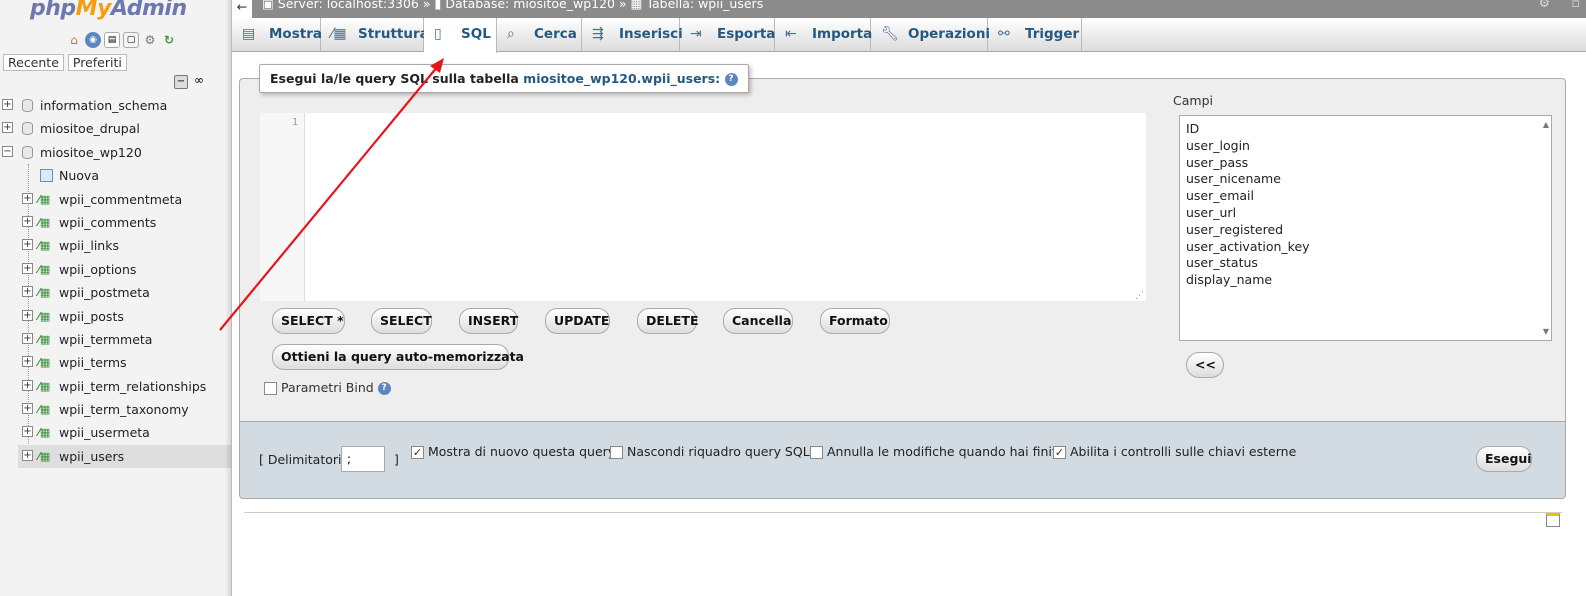 This screenshot has height=596, width=1586. What do you see at coordinates (488, 321) in the screenshot?
I see `insert-button: INSERT` at bounding box center [488, 321].